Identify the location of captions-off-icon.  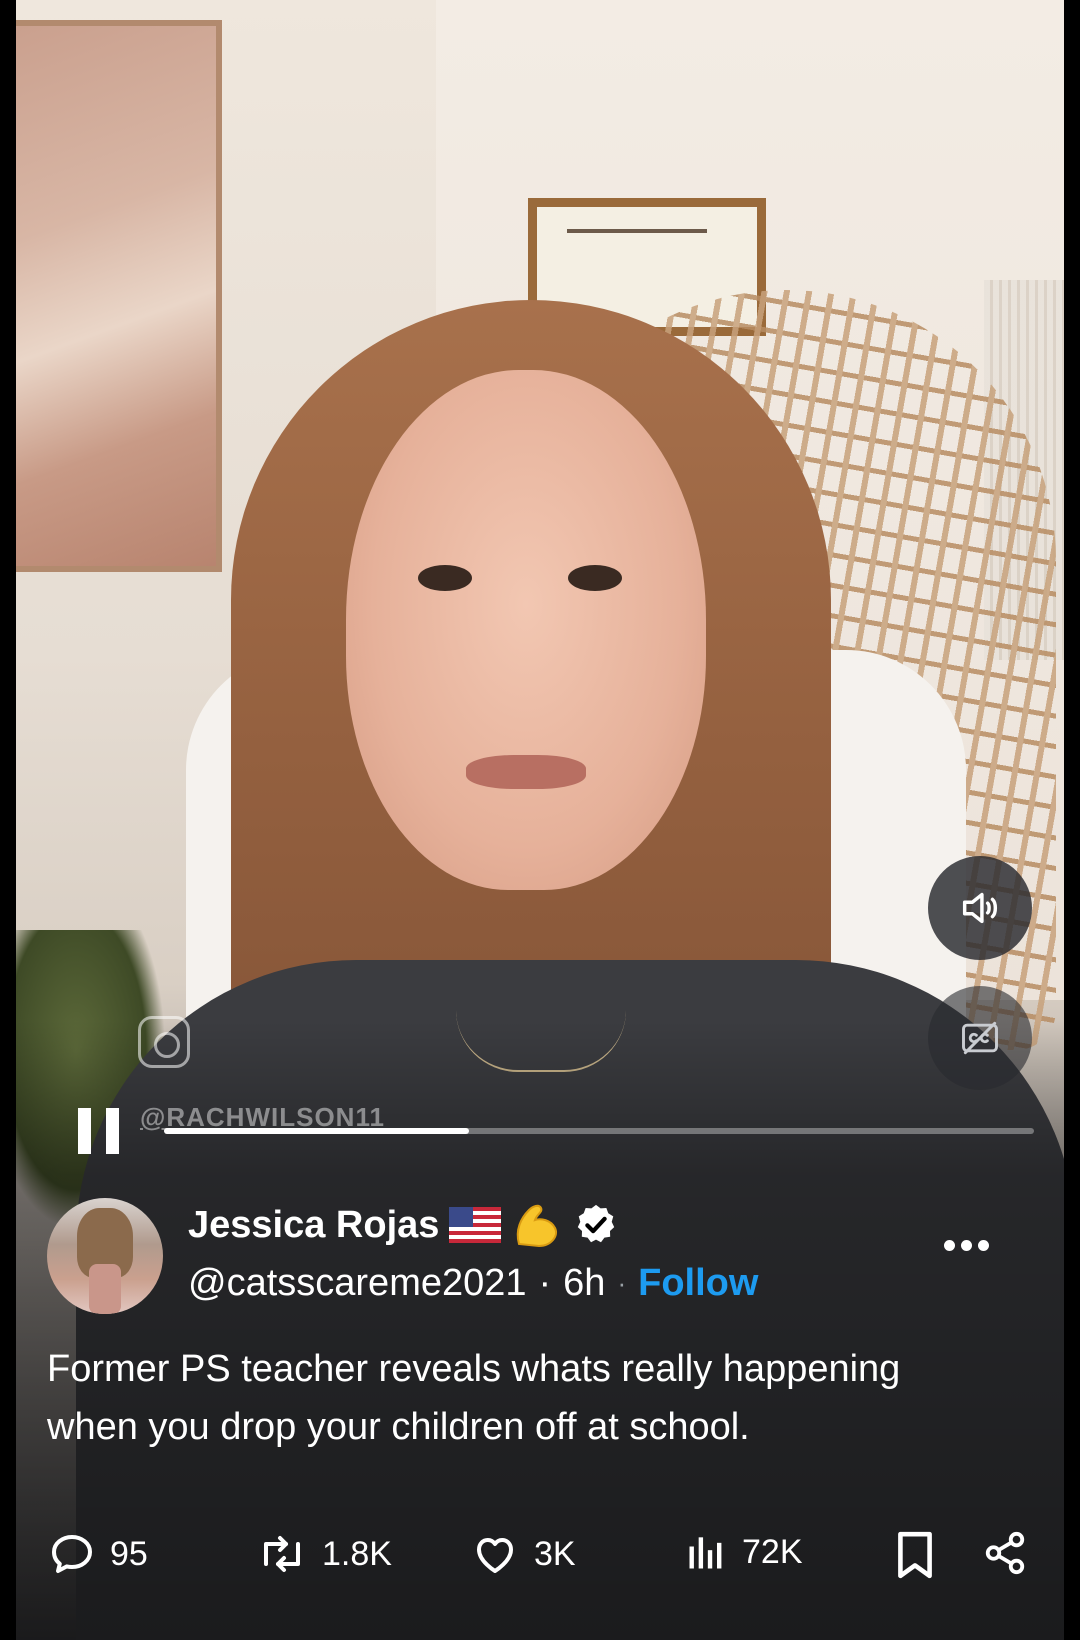
(980, 1038).